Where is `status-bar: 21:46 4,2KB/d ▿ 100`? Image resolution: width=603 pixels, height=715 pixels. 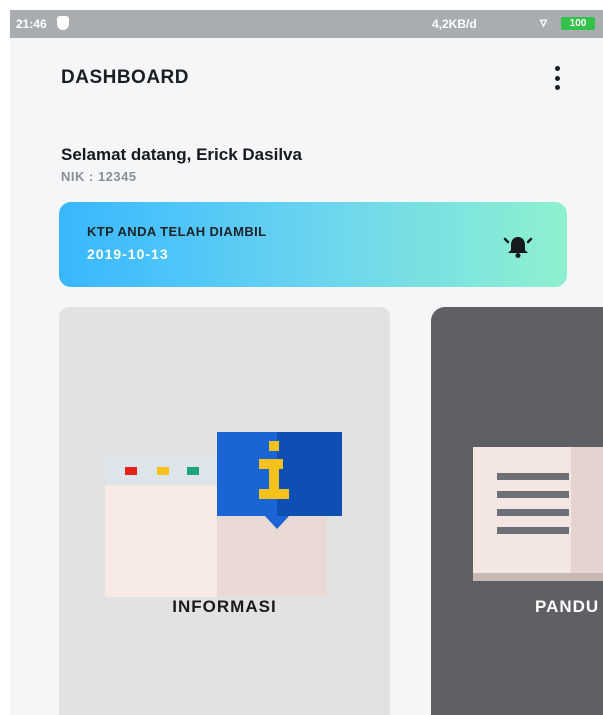 status-bar: 21:46 4,2KB/d ▿ 100 is located at coordinates (306, 24).